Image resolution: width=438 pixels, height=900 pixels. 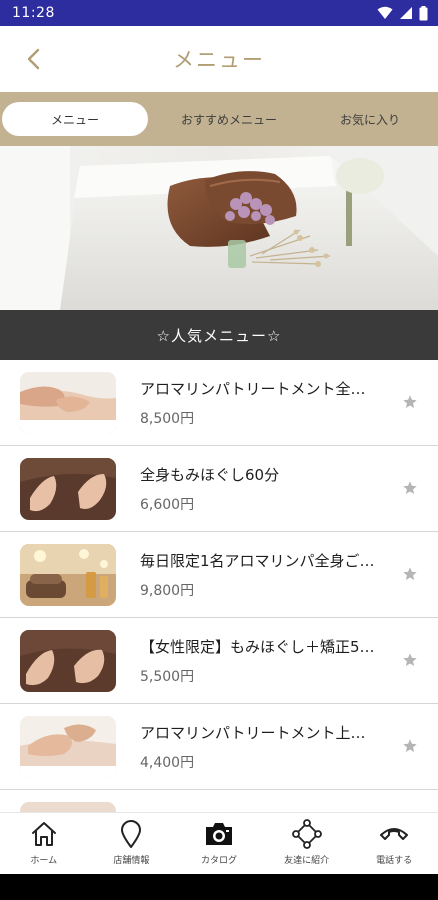 I want to click on tab-bar: メニュー おすすめメニュー お気に入り, so click(x=219, y=119).